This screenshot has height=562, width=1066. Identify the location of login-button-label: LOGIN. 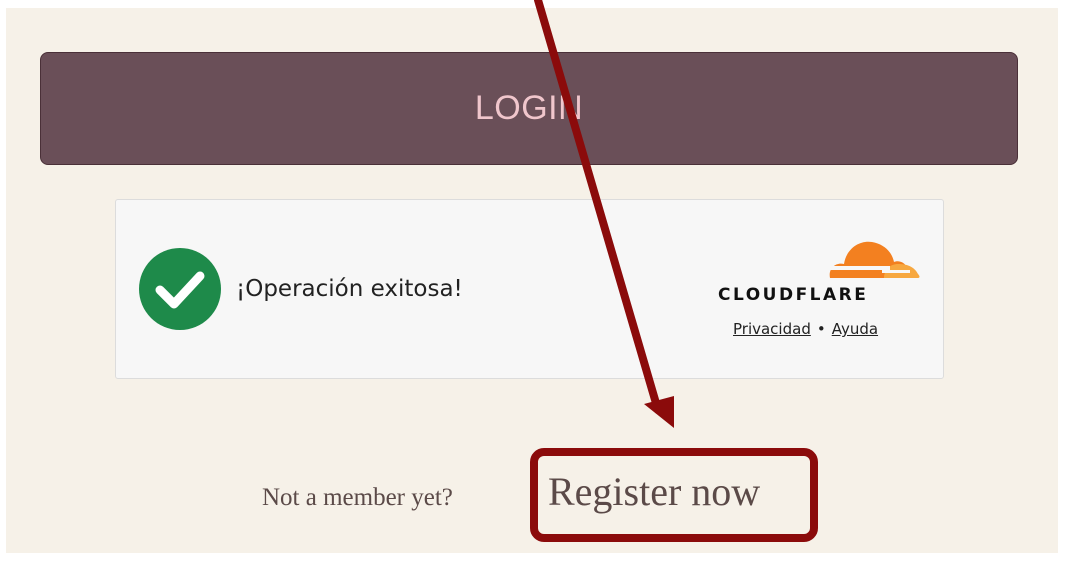
(529, 108).